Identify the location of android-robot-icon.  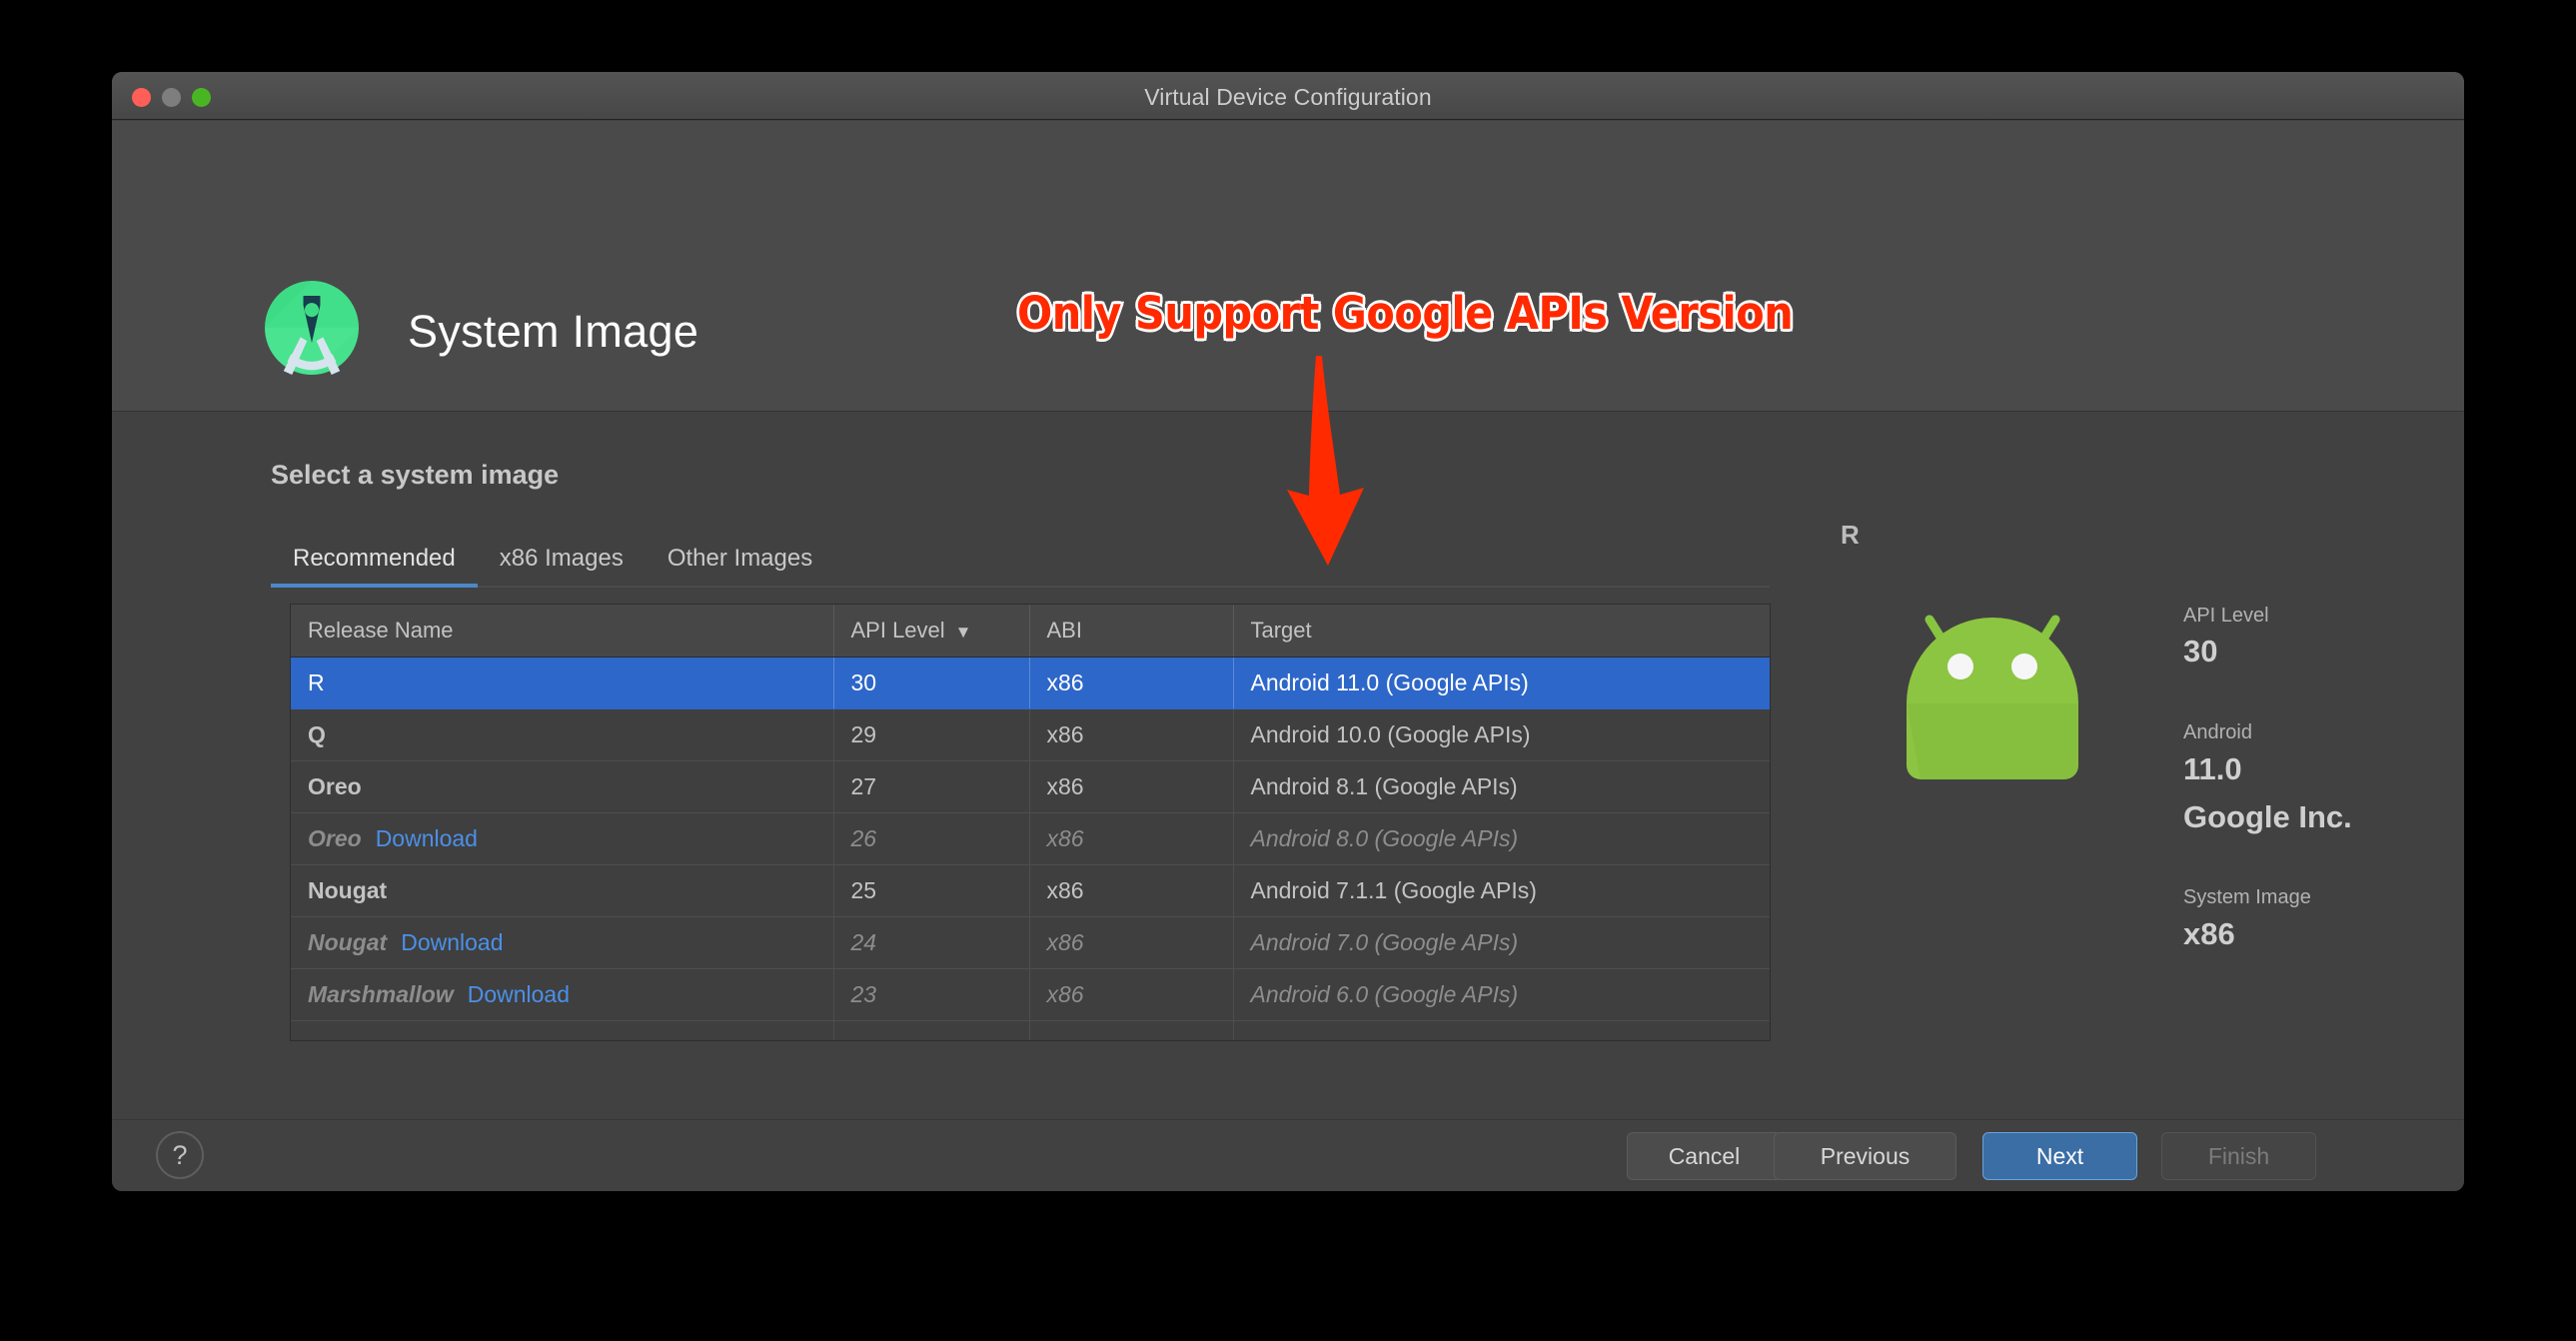
(1992, 697).